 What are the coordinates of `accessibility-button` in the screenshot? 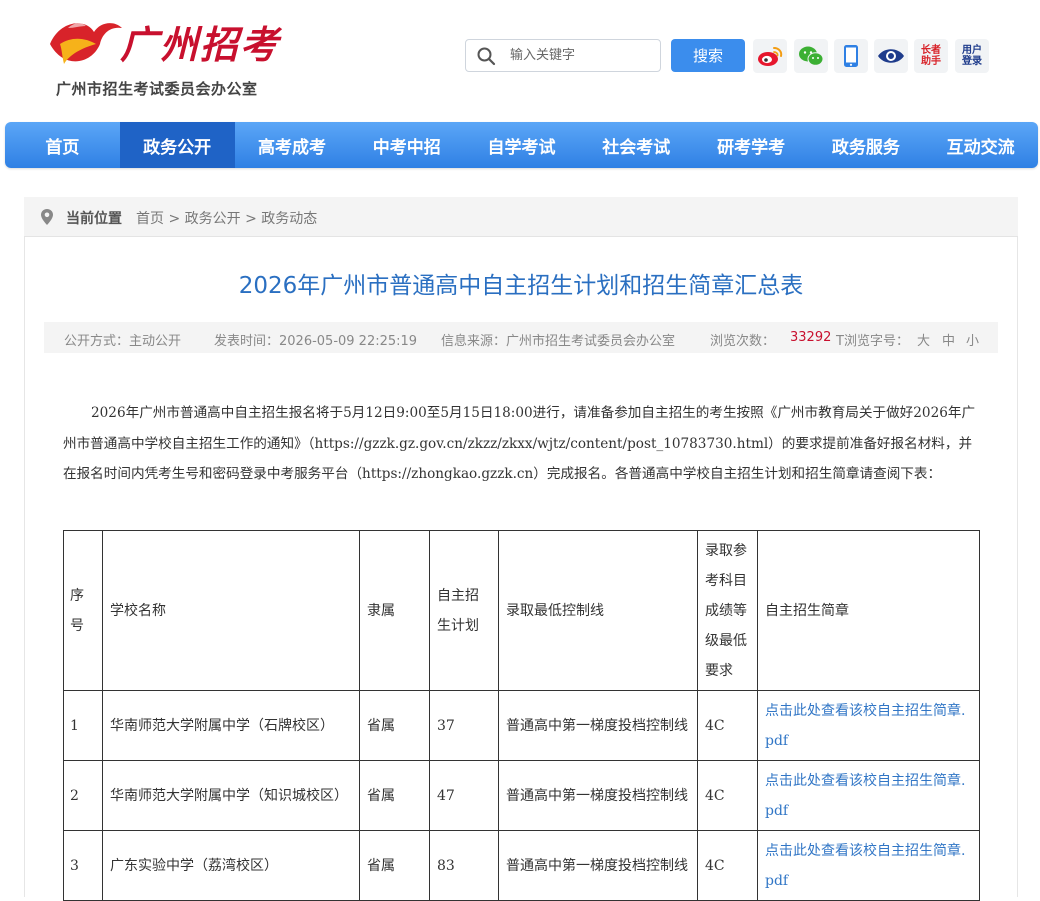 It's located at (891, 56).